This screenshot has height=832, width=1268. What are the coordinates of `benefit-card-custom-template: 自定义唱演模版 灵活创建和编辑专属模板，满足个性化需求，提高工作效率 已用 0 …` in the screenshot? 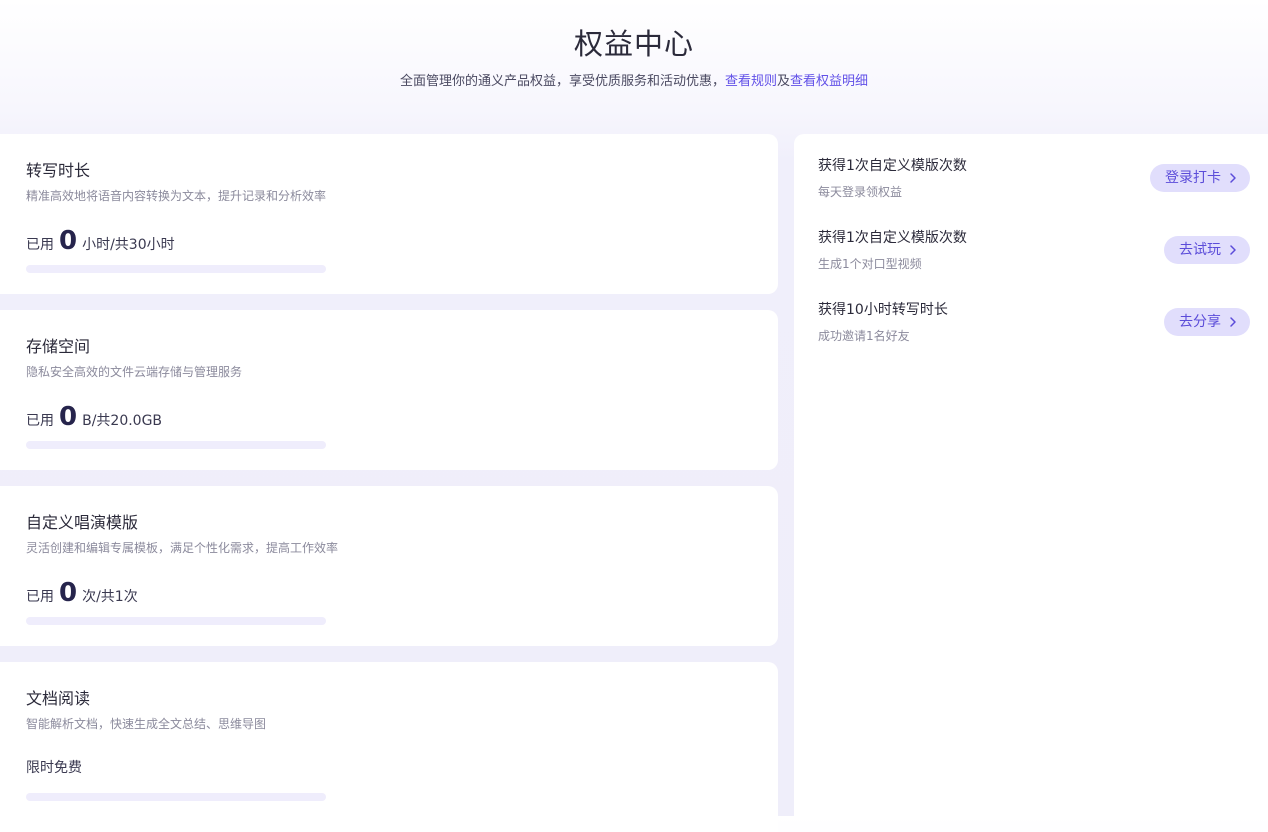 It's located at (389, 566).